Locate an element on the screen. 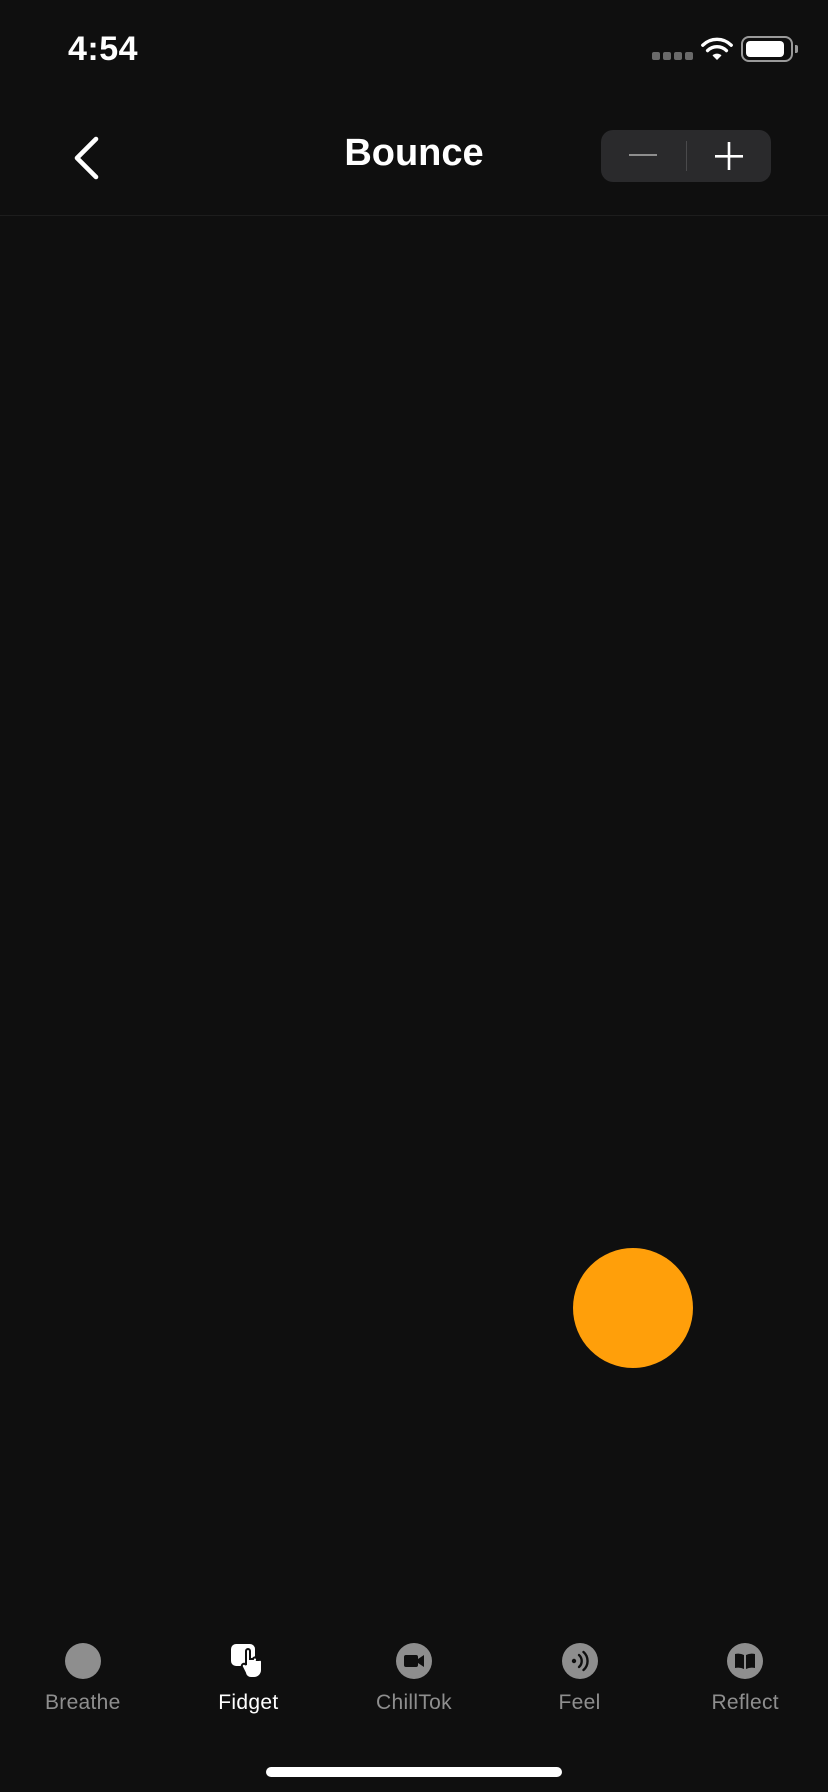 This screenshot has width=828, height=1792. cellular-signal-icon is located at coordinates (672, 56).